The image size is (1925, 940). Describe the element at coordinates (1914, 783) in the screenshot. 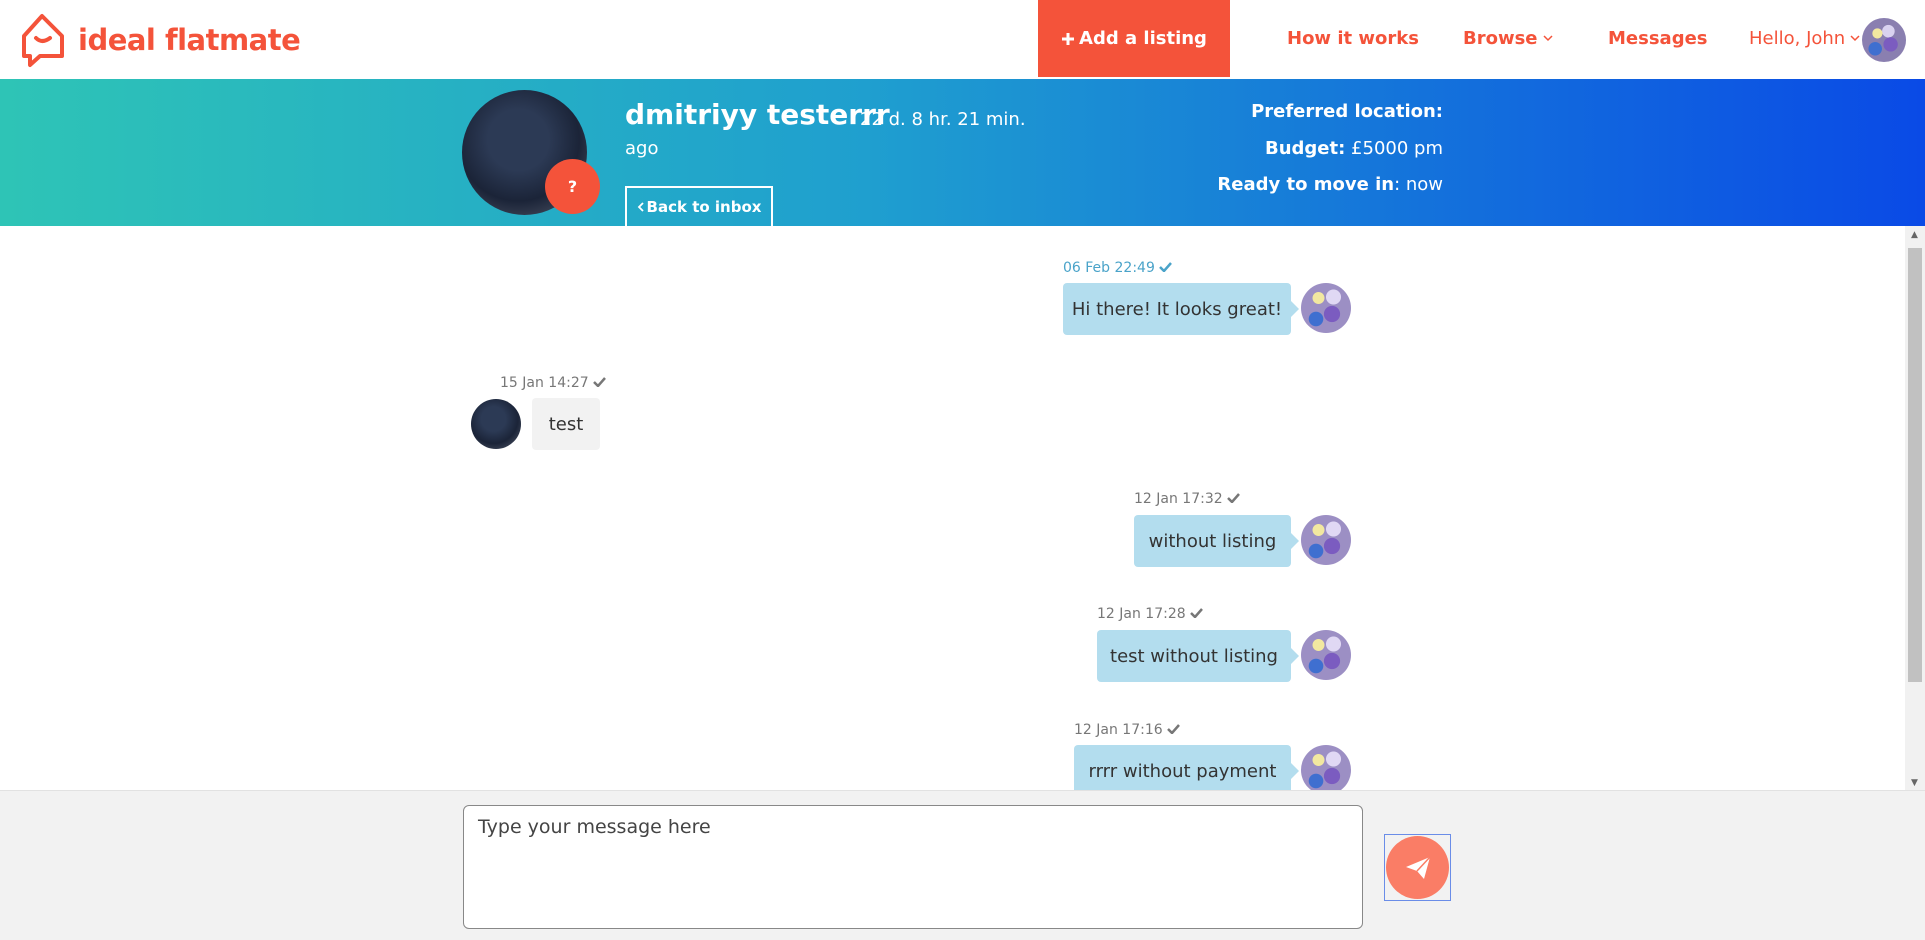

I see `scroll-down-arrow-icon: ▼` at that location.